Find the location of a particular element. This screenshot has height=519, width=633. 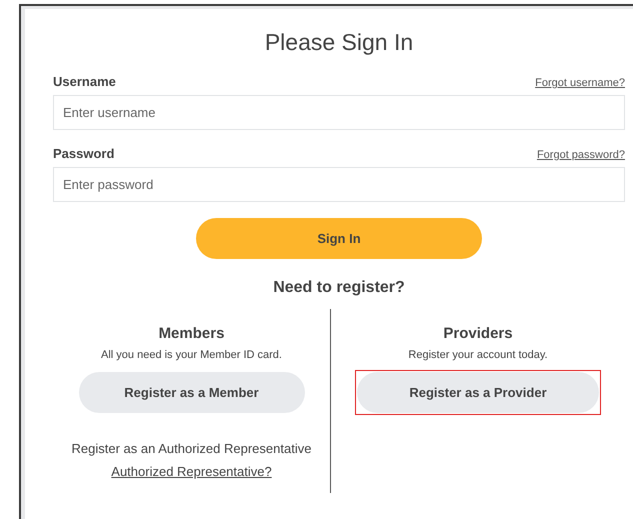

register-button: Register as a Member is located at coordinates (191, 392).